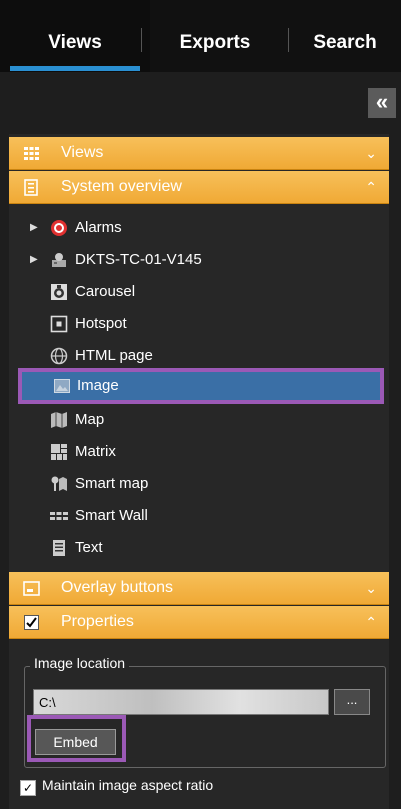 This screenshot has height=809, width=401. I want to click on tree-item-label: DKTS-TC-01-V145, so click(138, 259).